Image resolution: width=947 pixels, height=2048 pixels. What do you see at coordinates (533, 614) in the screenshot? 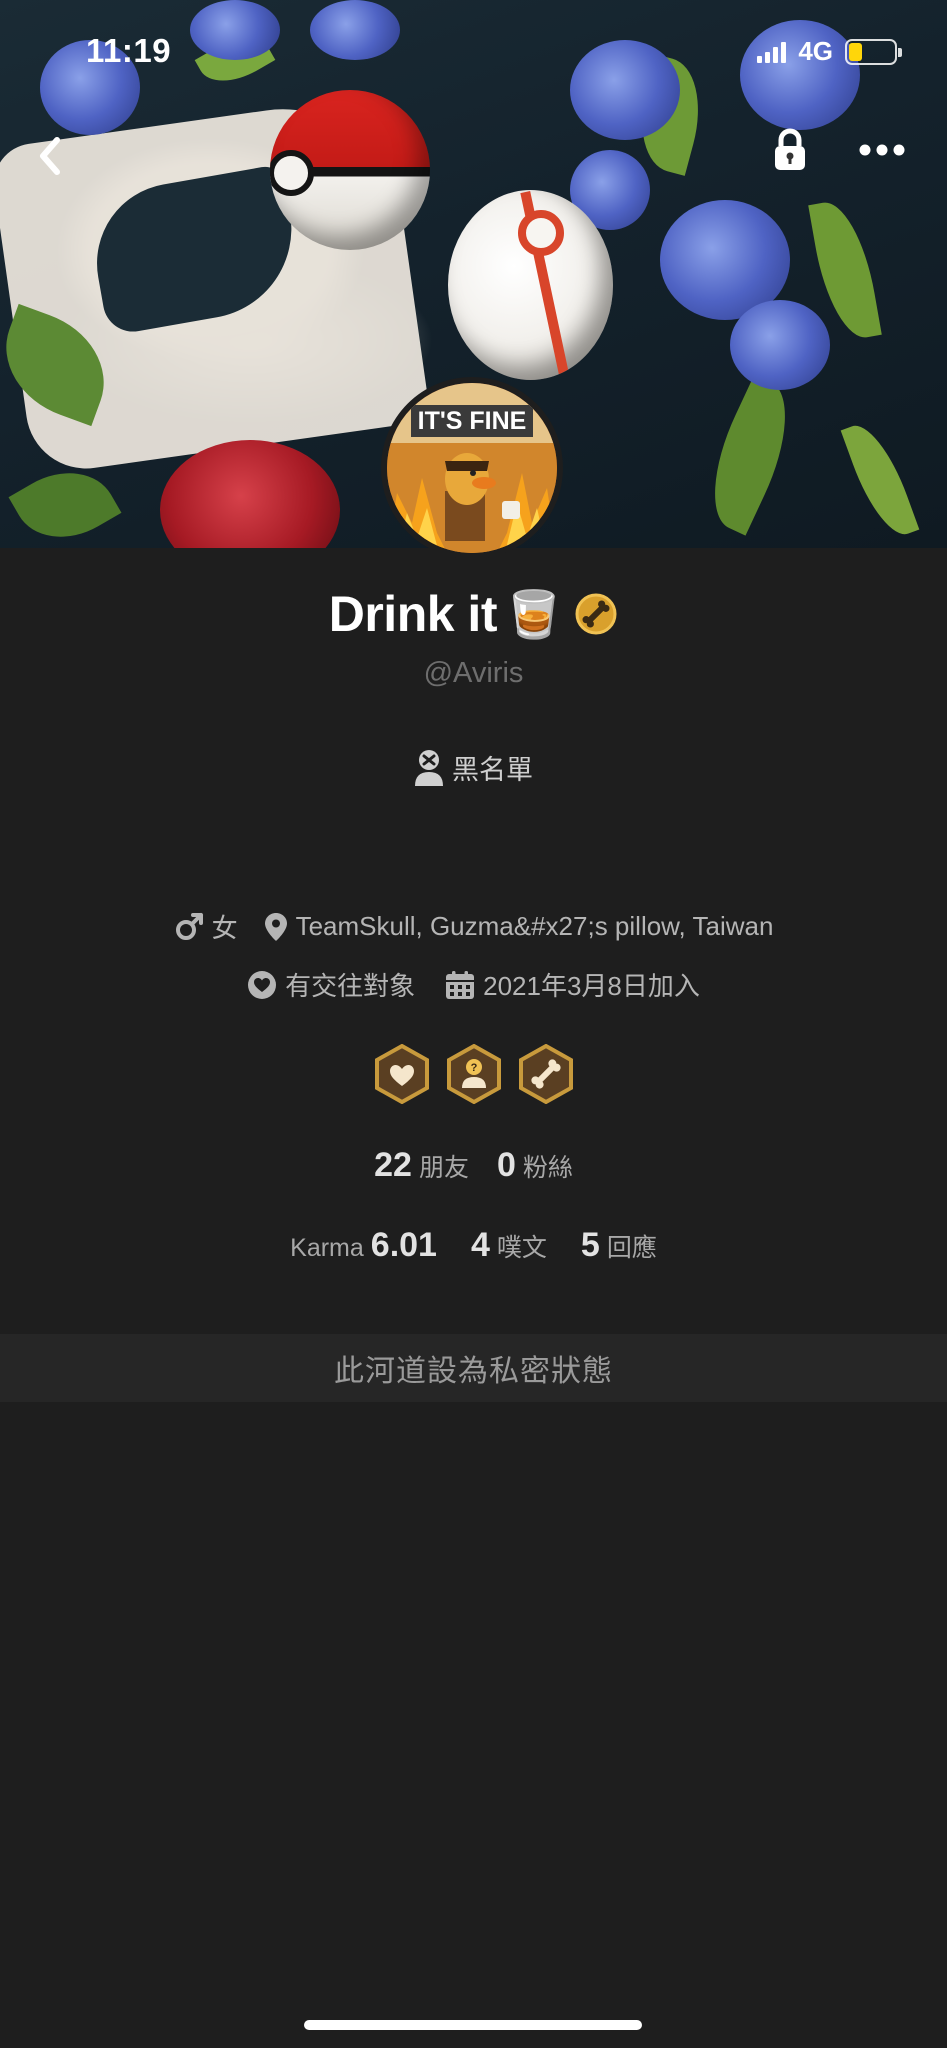
I see `whiskey-glass-emoji: 🥃` at bounding box center [533, 614].